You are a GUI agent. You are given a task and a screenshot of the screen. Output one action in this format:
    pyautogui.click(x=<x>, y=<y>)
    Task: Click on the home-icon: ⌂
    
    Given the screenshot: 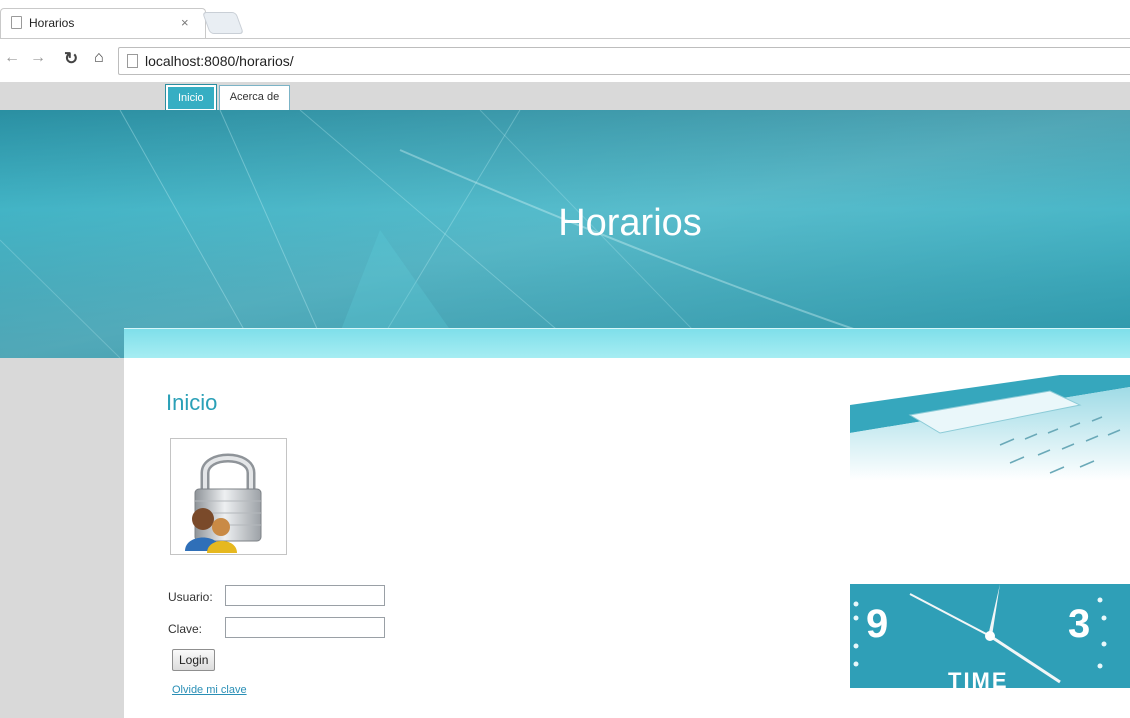 What is the action you would take?
    pyautogui.click(x=99, y=58)
    